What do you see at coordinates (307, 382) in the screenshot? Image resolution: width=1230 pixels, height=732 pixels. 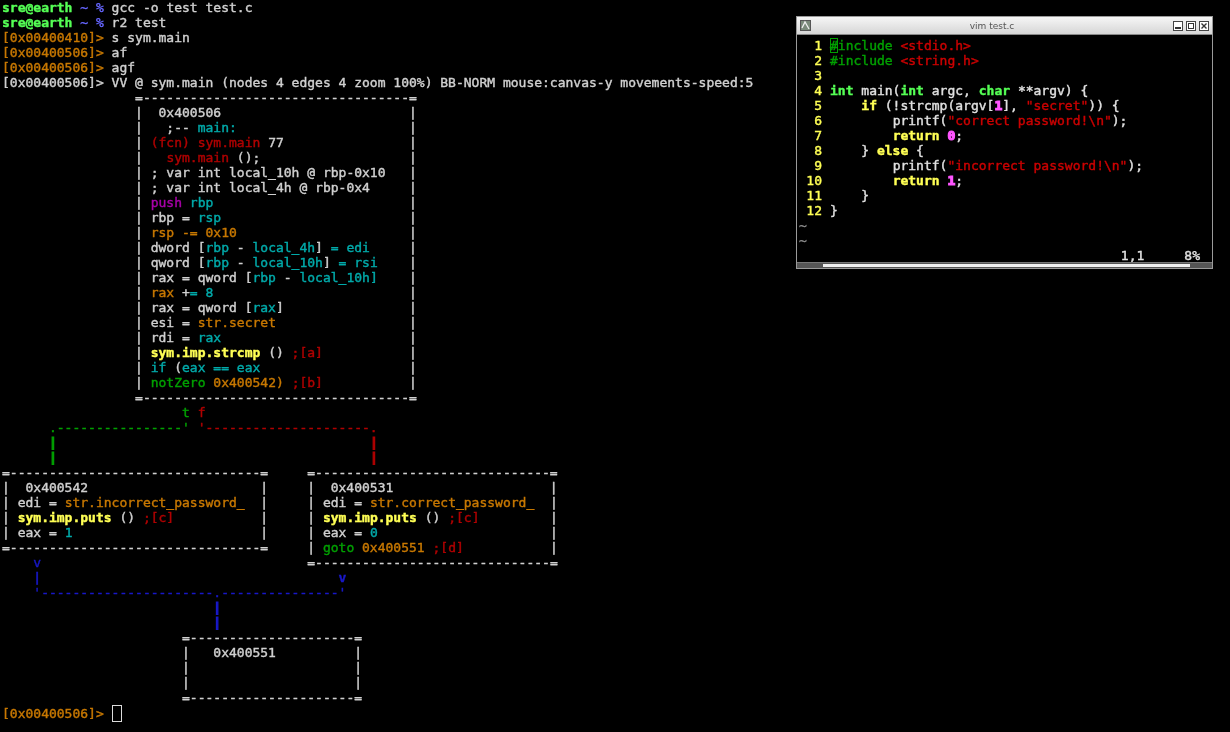 I see `terminal-text: ;[b]` at bounding box center [307, 382].